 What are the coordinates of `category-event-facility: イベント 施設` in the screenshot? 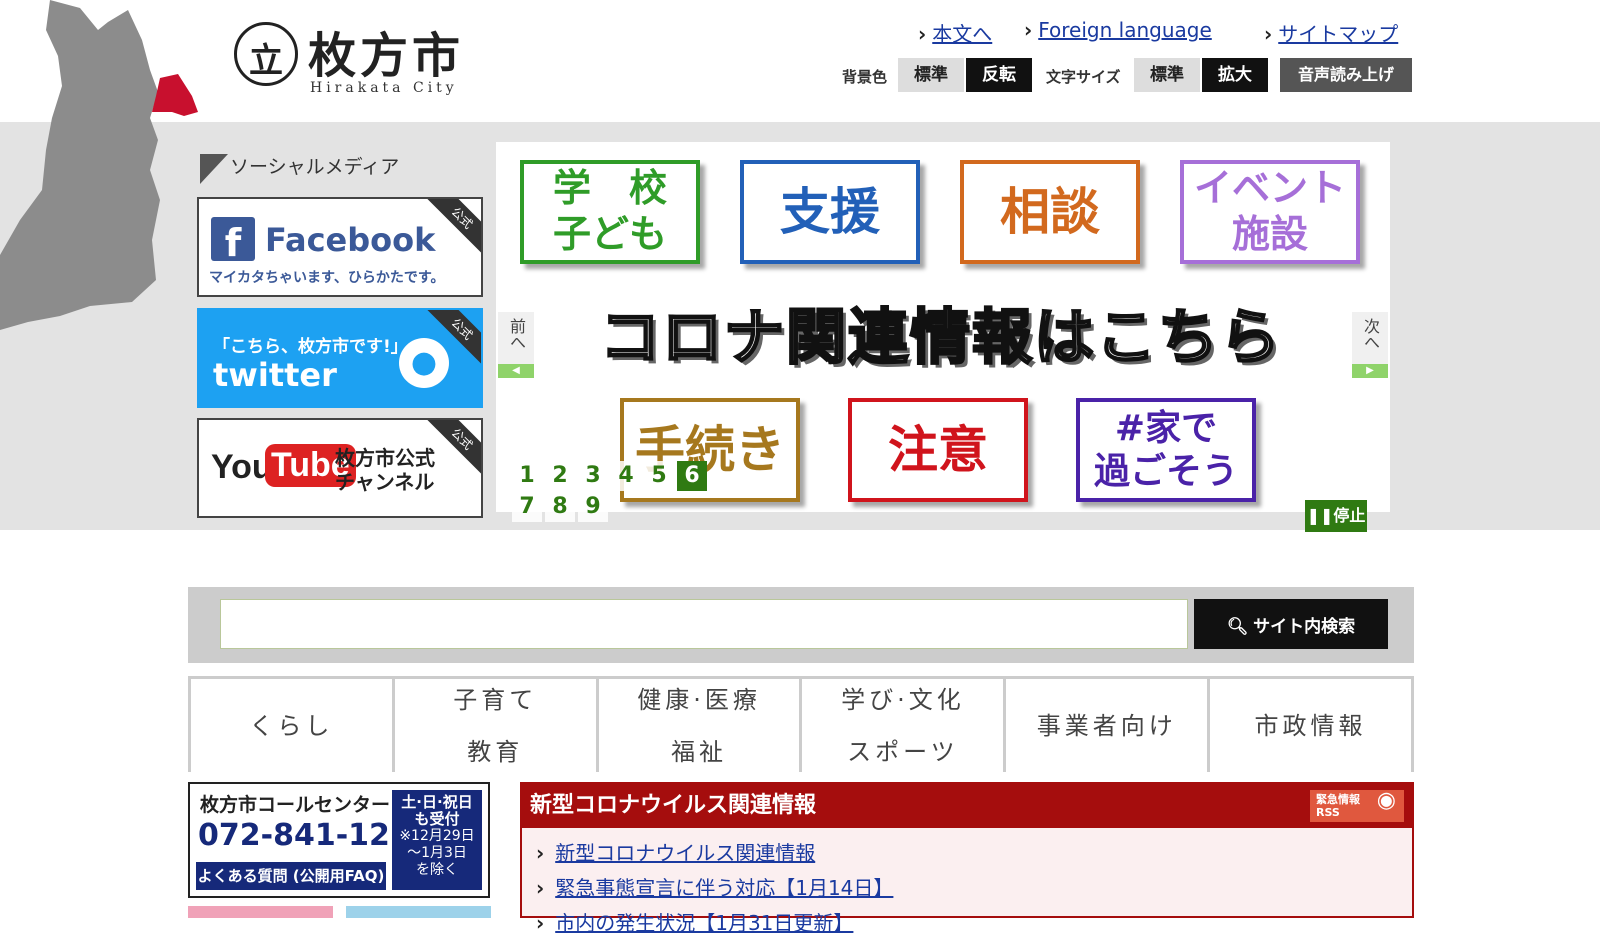 It's located at (1270, 212).